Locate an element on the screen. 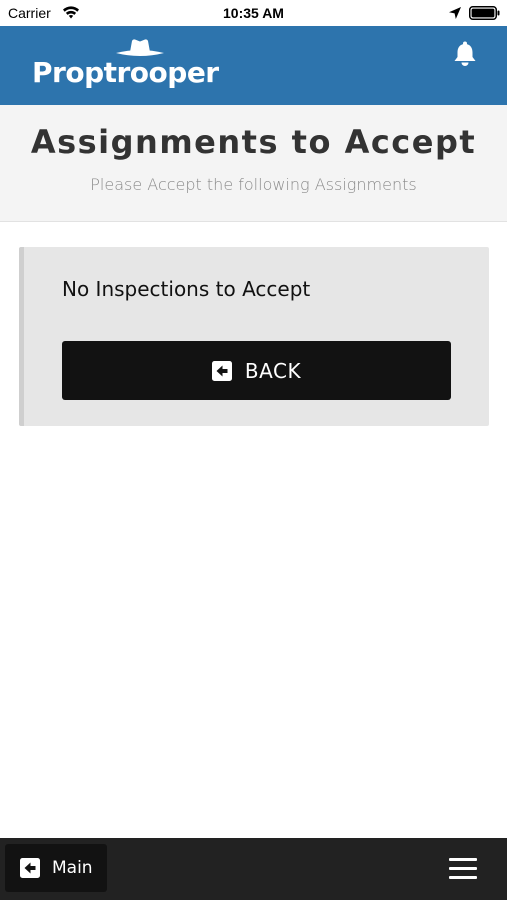 Image resolution: width=507 pixels, height=900 pixels. main-button: Main is located at coordinates (56, 868).